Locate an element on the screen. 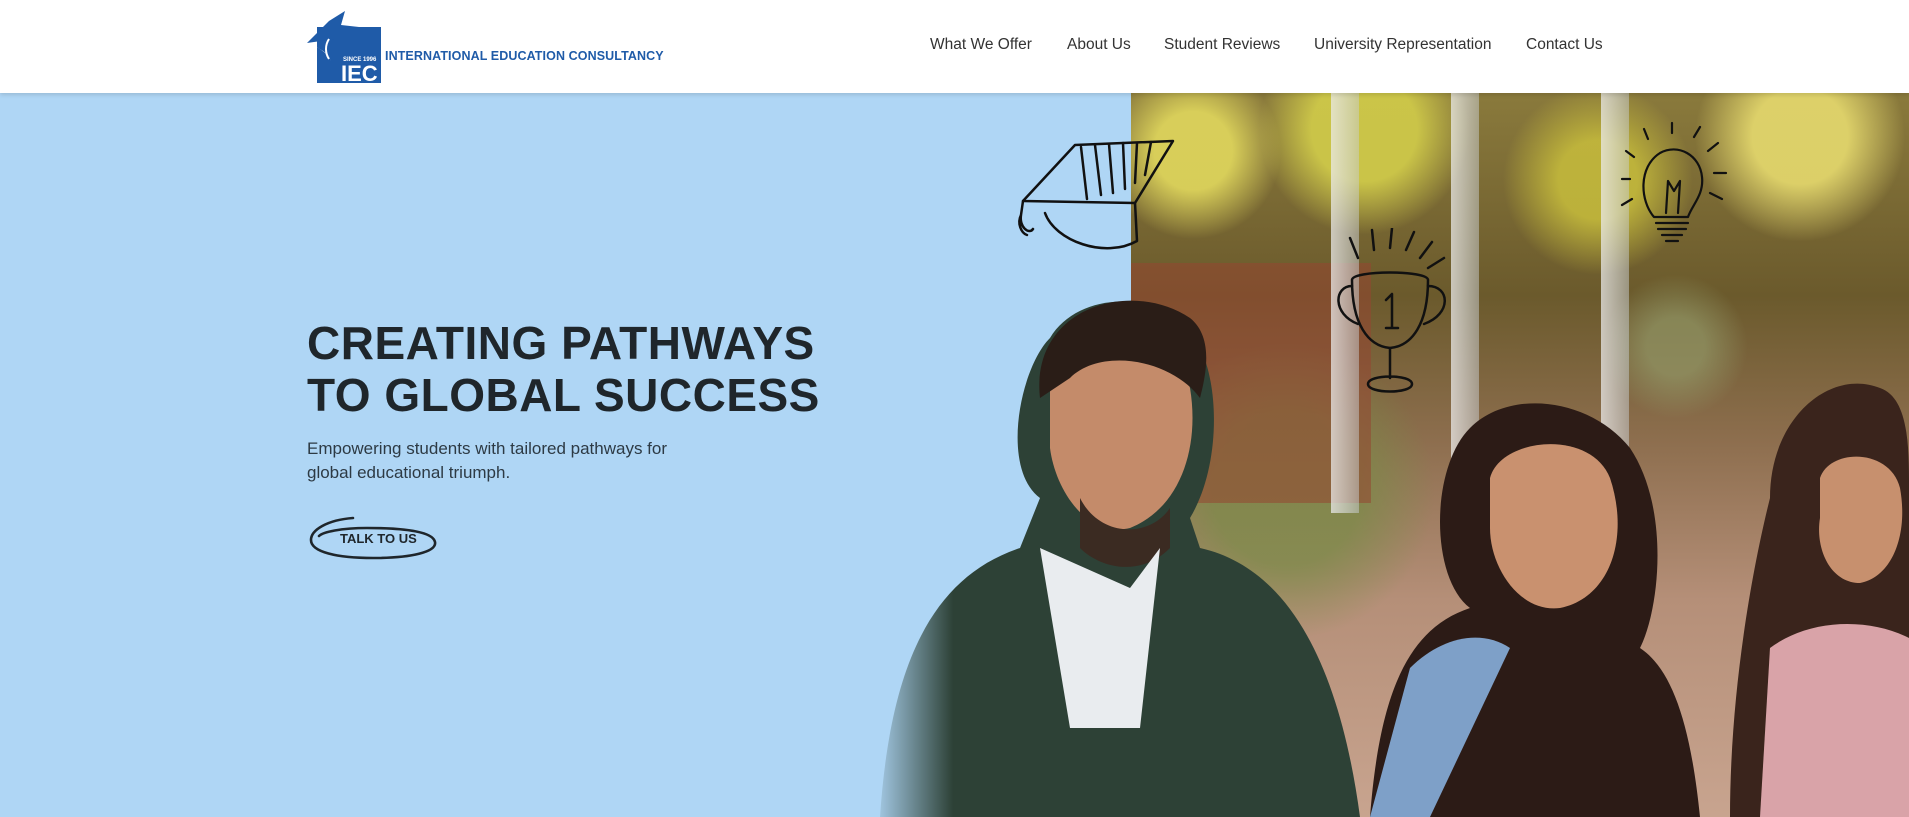  talk-to-us-button: TALK TO US is located at coordinates (373, 538).